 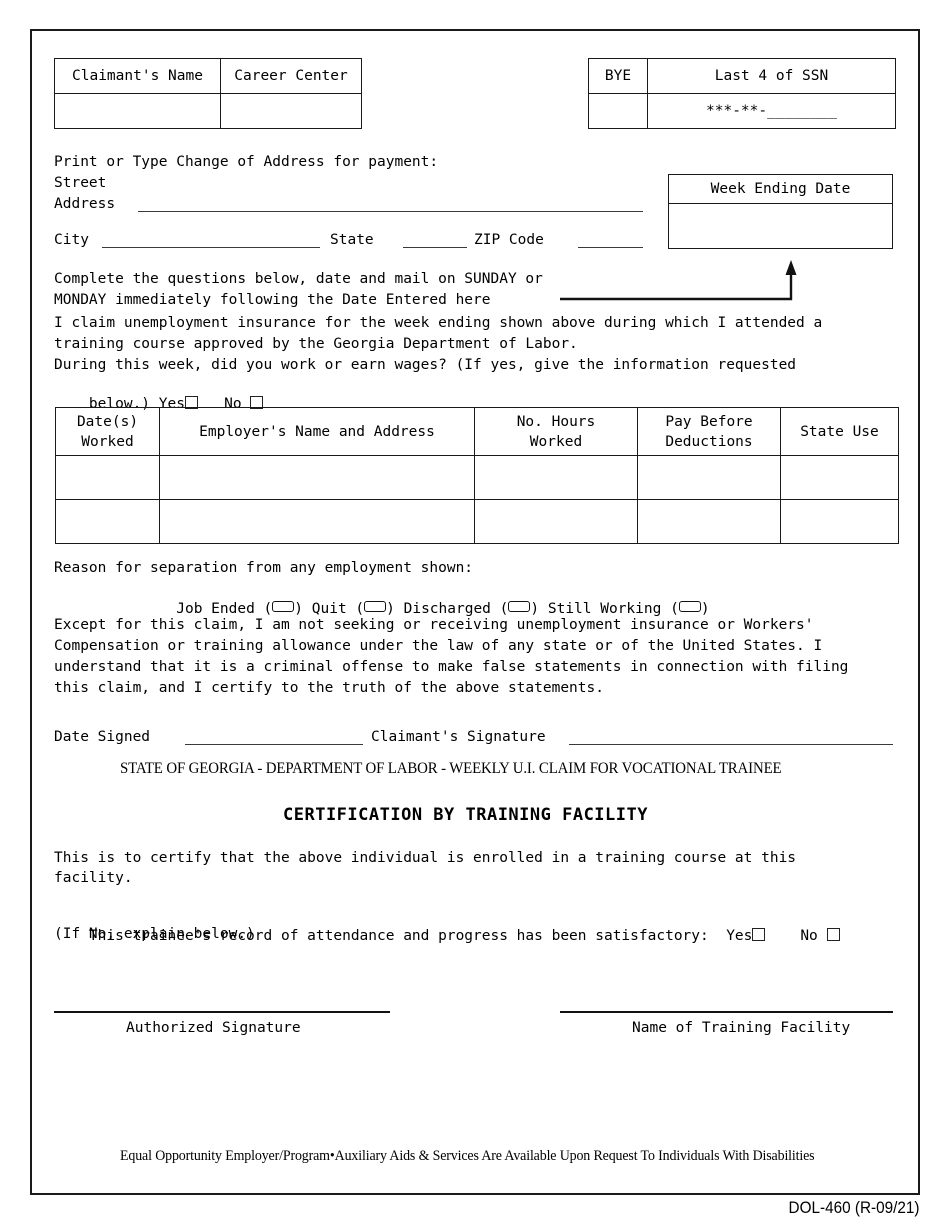 What do you see at coordinates (458, 737) in the screenshot?
I see `claimant-signature-label: Claimant's Signature` at bounding box center [458, 737].